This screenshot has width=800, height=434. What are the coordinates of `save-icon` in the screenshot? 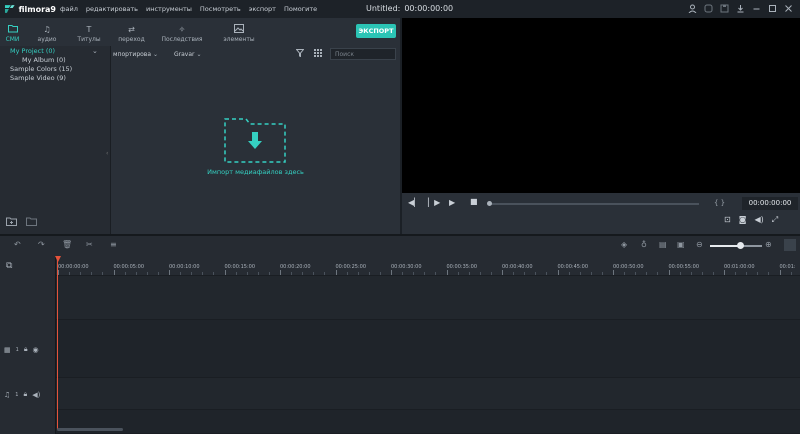 It's located at (724, 8).